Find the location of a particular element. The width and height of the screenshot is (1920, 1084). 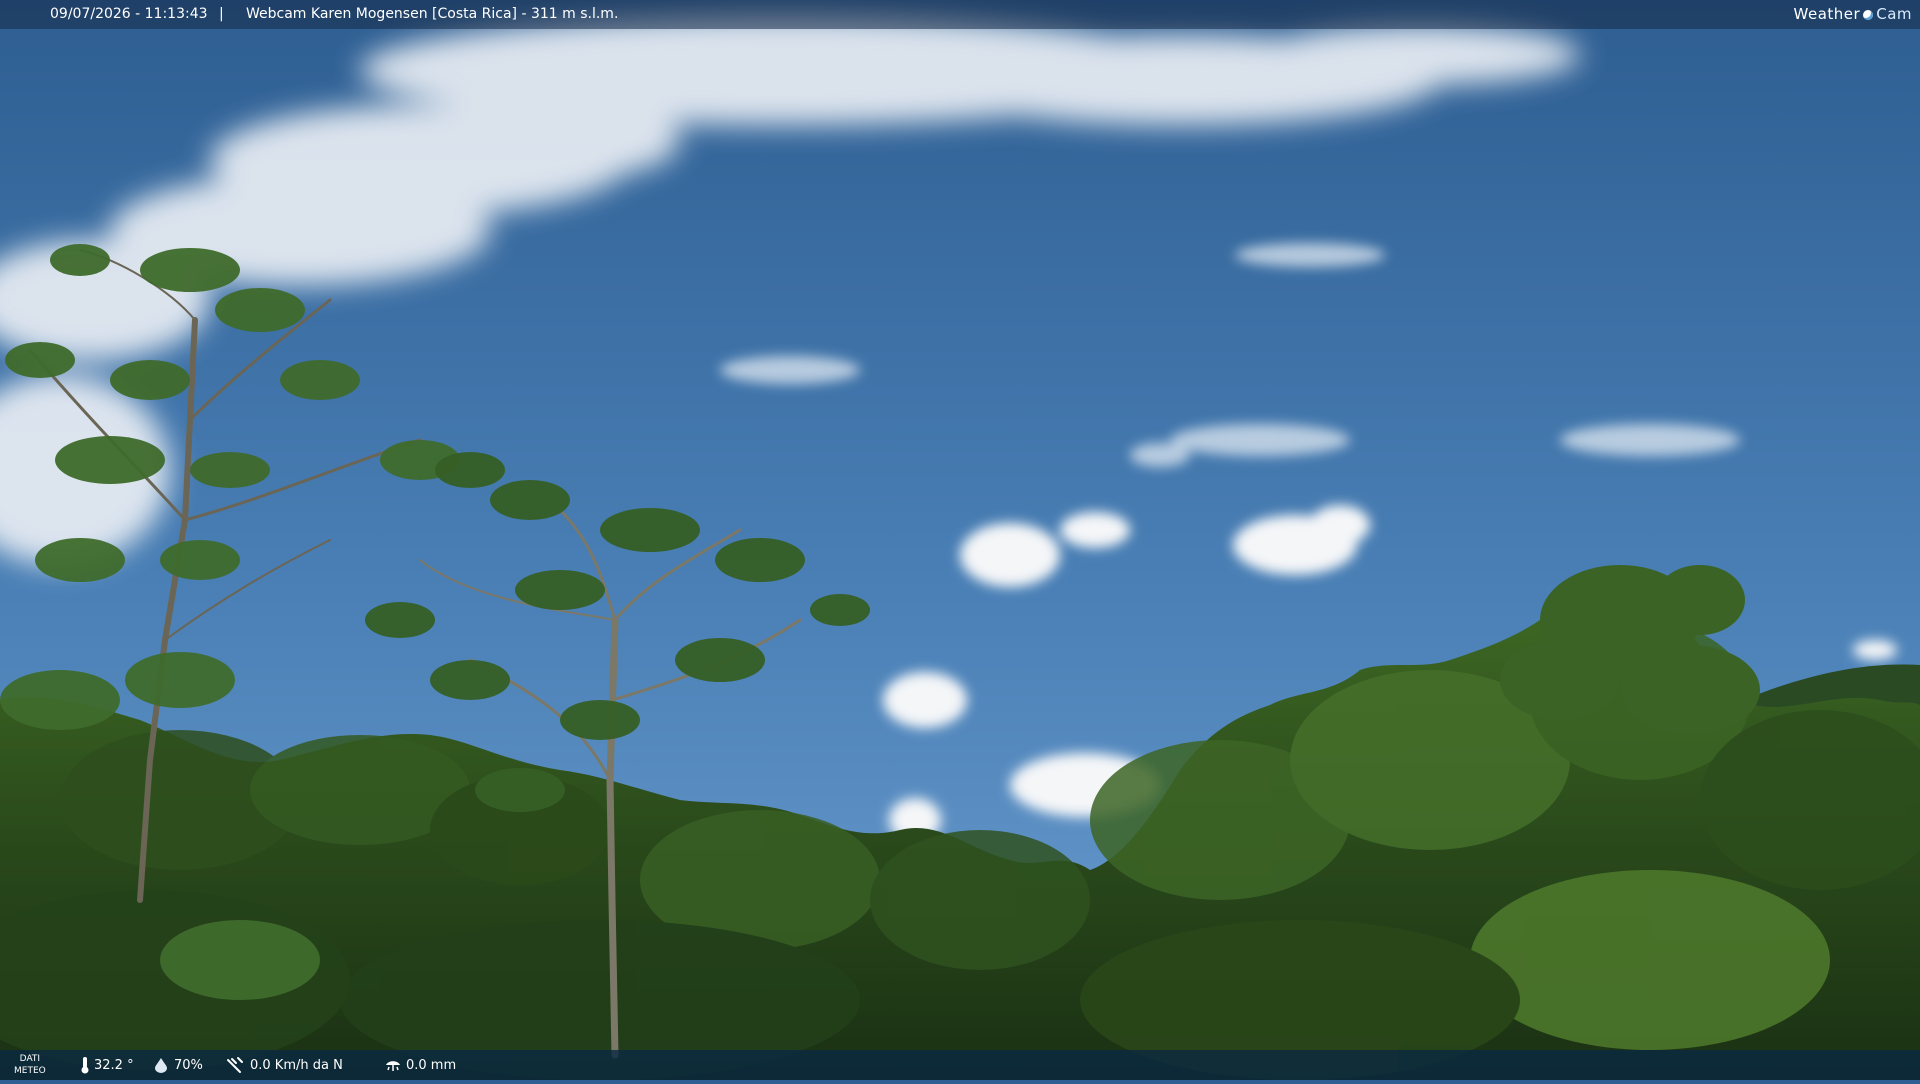

wind-value: 0.0 Km/h da N is located at coordinates (296, 1065).